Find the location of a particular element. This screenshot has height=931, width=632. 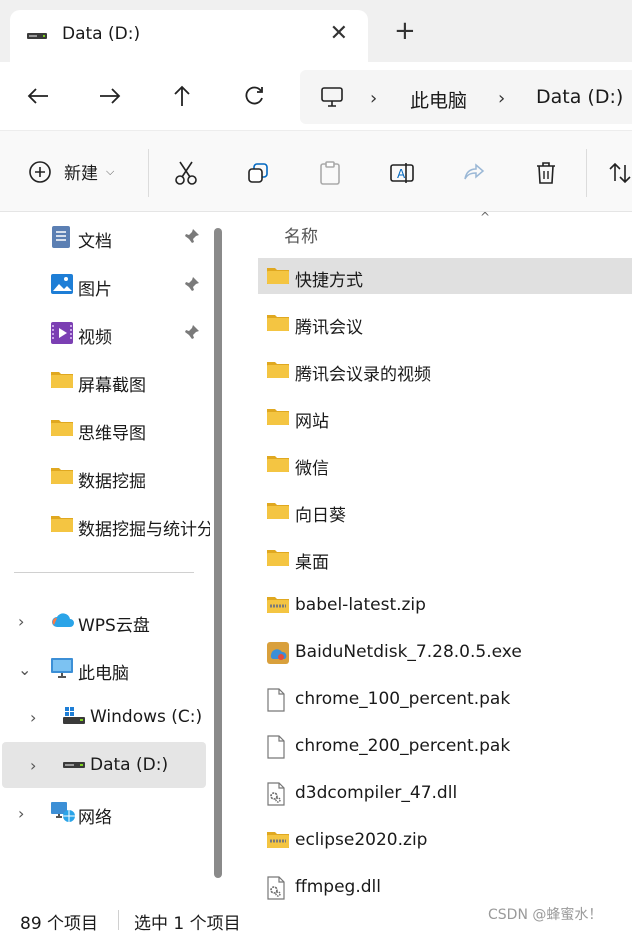

sidebar-item-windows-c: › Windows (C:) is located at coordinates (105, 717).